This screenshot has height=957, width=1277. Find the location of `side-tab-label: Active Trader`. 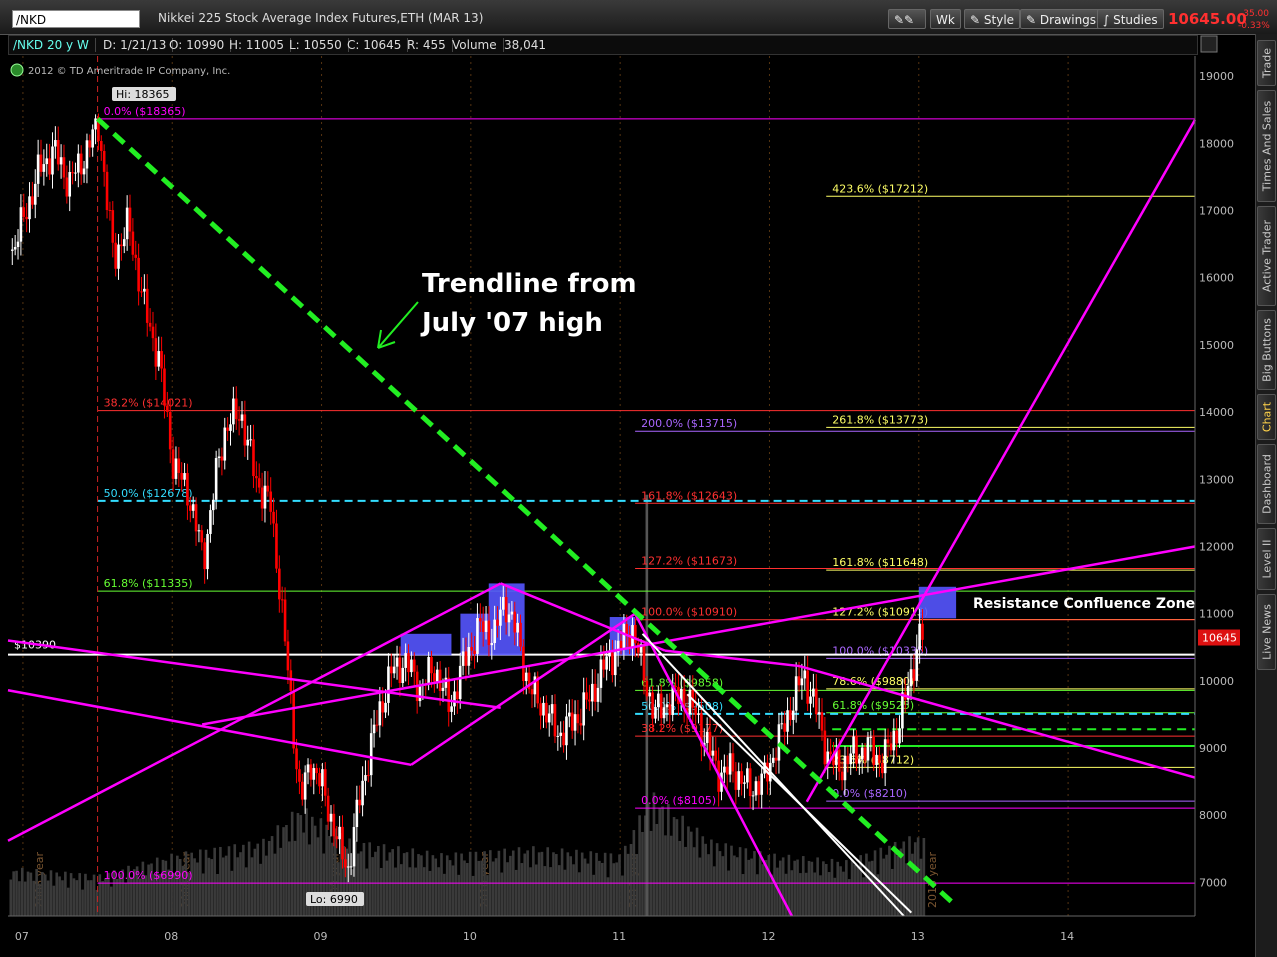

side-tab-label: Active Trader is located at coordinates (1266, 256).